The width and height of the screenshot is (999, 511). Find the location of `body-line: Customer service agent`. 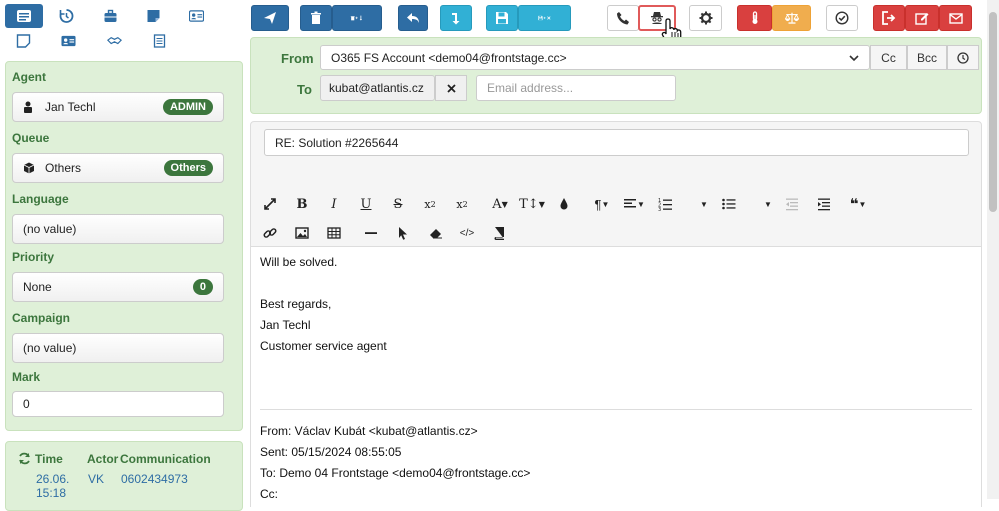

body-line: Customer service agent is located at coordinates (323, 346).